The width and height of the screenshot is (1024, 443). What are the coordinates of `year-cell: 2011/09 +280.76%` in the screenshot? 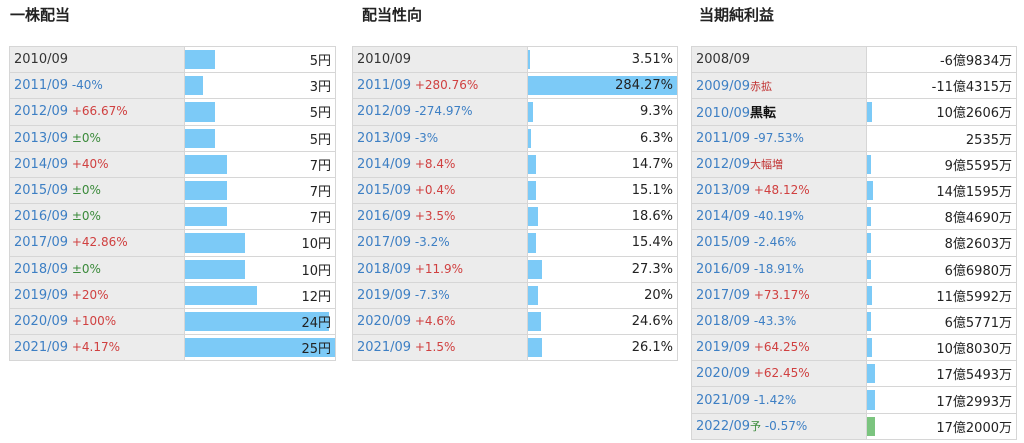 It's located at (440, 86).